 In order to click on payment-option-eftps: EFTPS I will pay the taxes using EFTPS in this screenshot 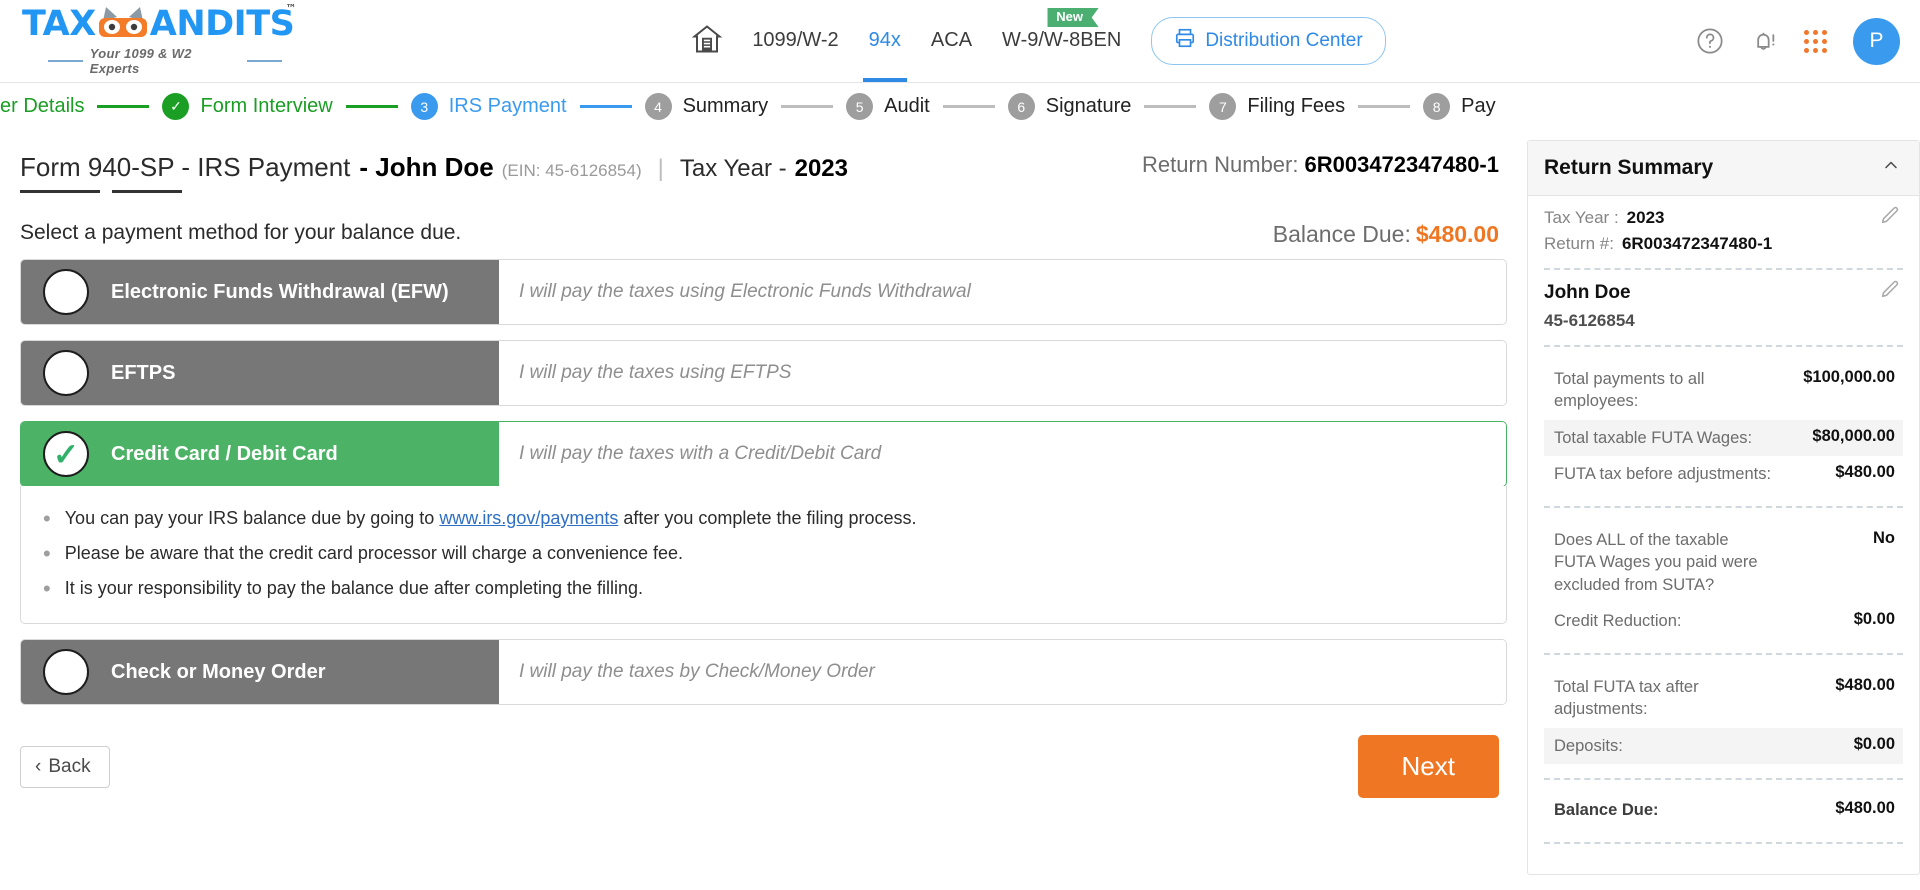, I will do `click(763, 373)`.